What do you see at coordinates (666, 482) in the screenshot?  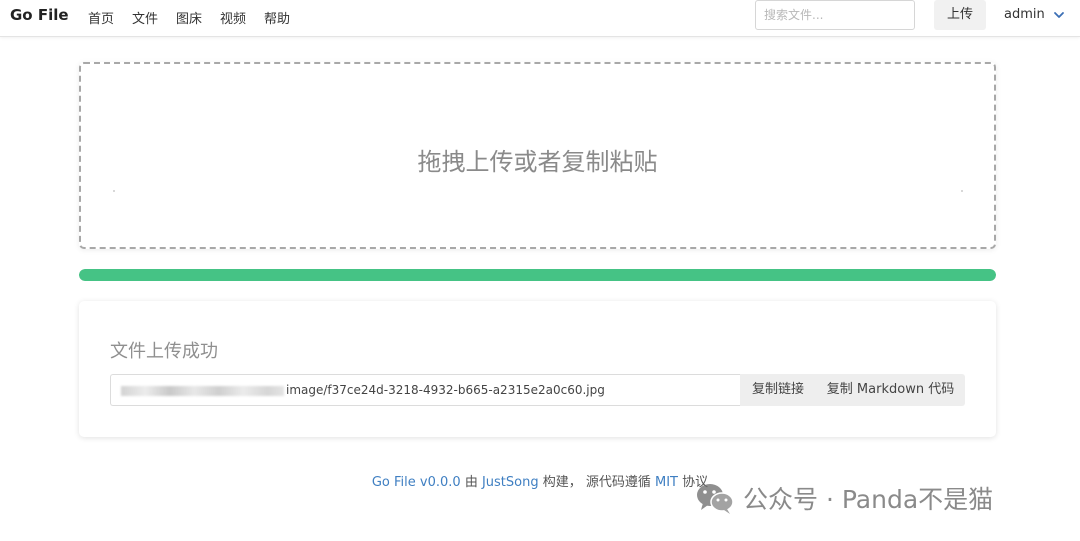 I see `license-link: MIT` at bounding box center [666, 482].